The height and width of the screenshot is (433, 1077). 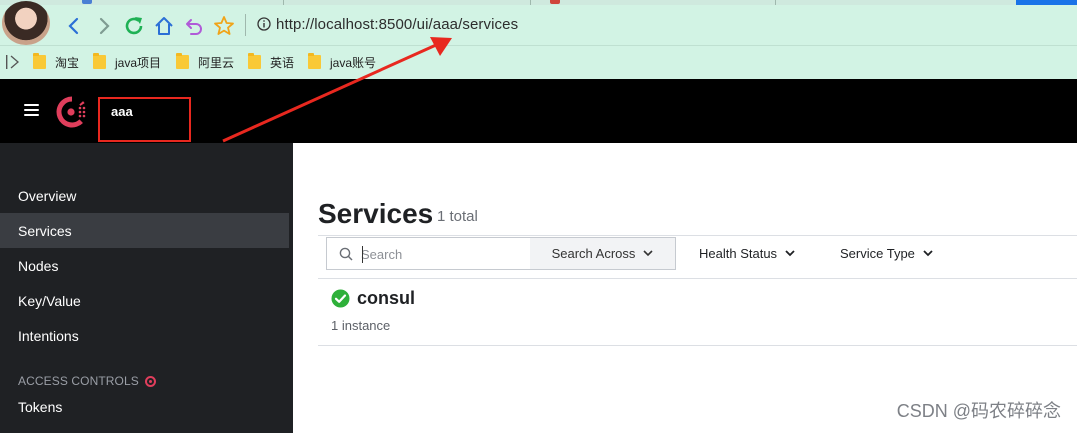 I want to click on forward-button, so click(x=104, y=26).